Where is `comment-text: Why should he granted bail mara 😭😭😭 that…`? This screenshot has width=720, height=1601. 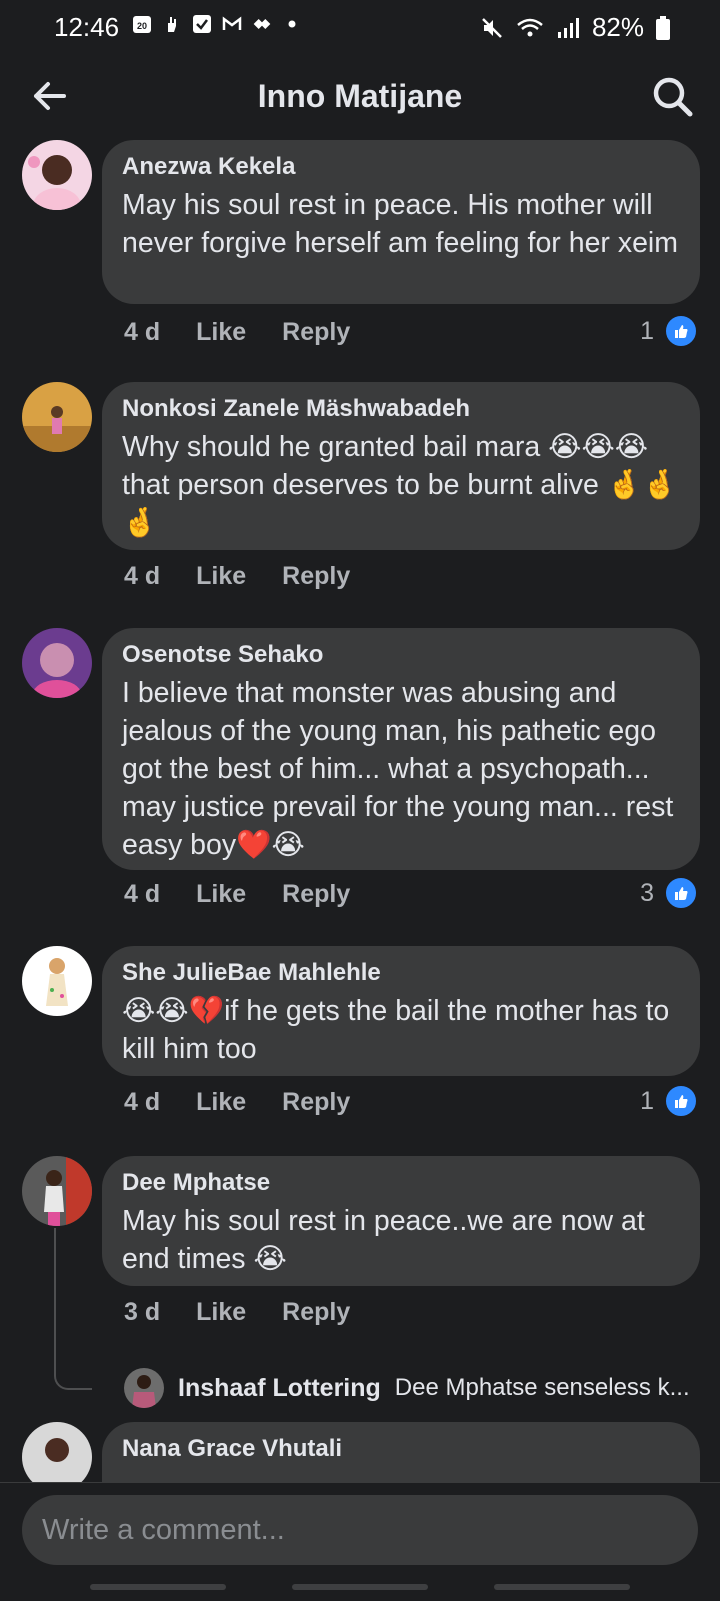
comment-text: Why should he granted bail mara 😭😭😭 that… is located at coordinates (400, 485).